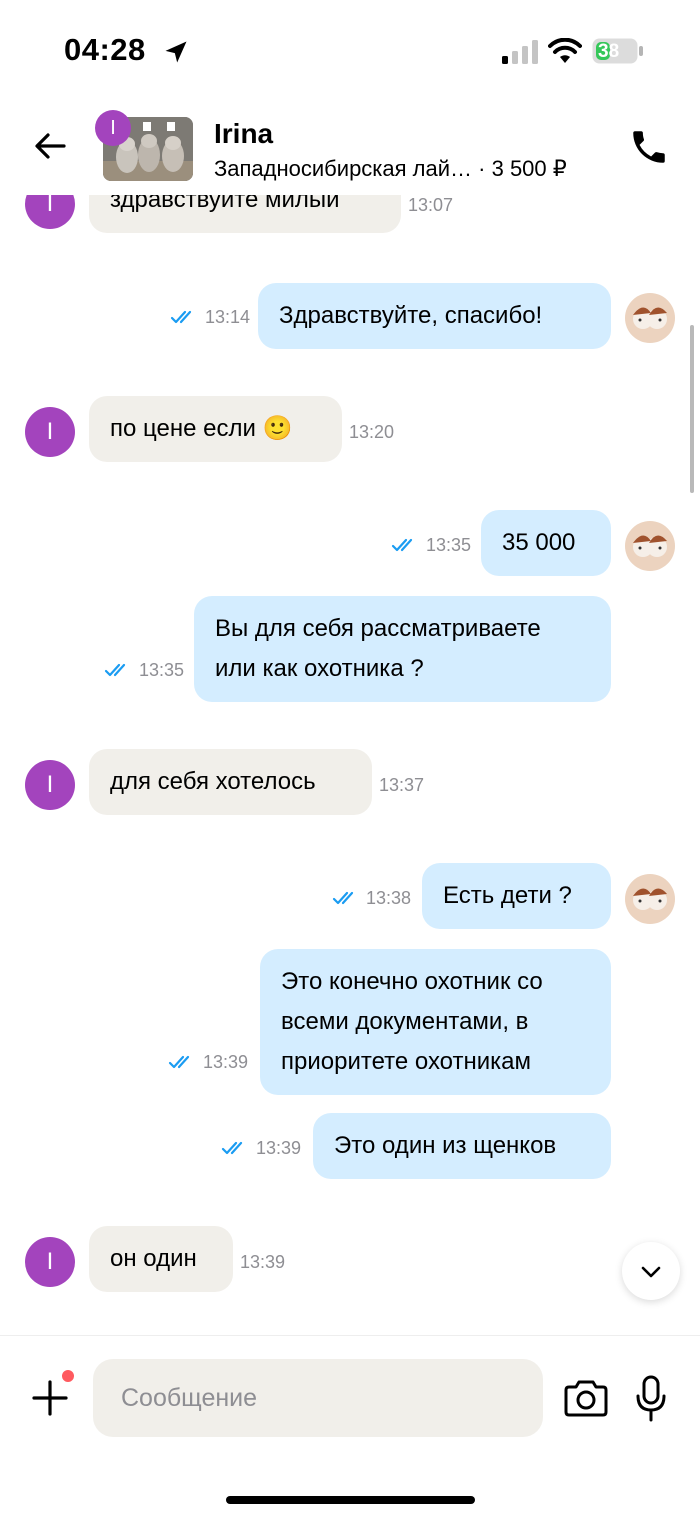 The image size is (700, 1518). Describe the element at coordinates (434, 316) in the screenshot. I see `message-bubble-outgoing: Здравствуйте, спасибо!` at that location.